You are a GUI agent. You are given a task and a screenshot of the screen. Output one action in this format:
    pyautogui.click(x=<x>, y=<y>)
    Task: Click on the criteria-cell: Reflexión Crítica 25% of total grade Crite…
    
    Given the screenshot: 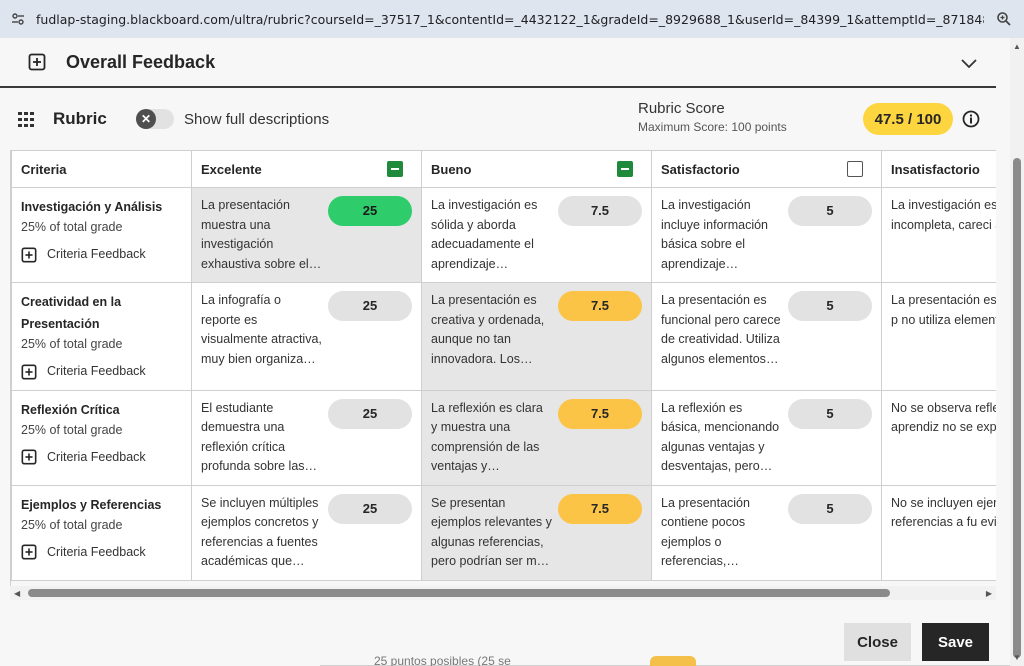 What is the action you would take?
    pyautogui.click(x=101, y=437)
    